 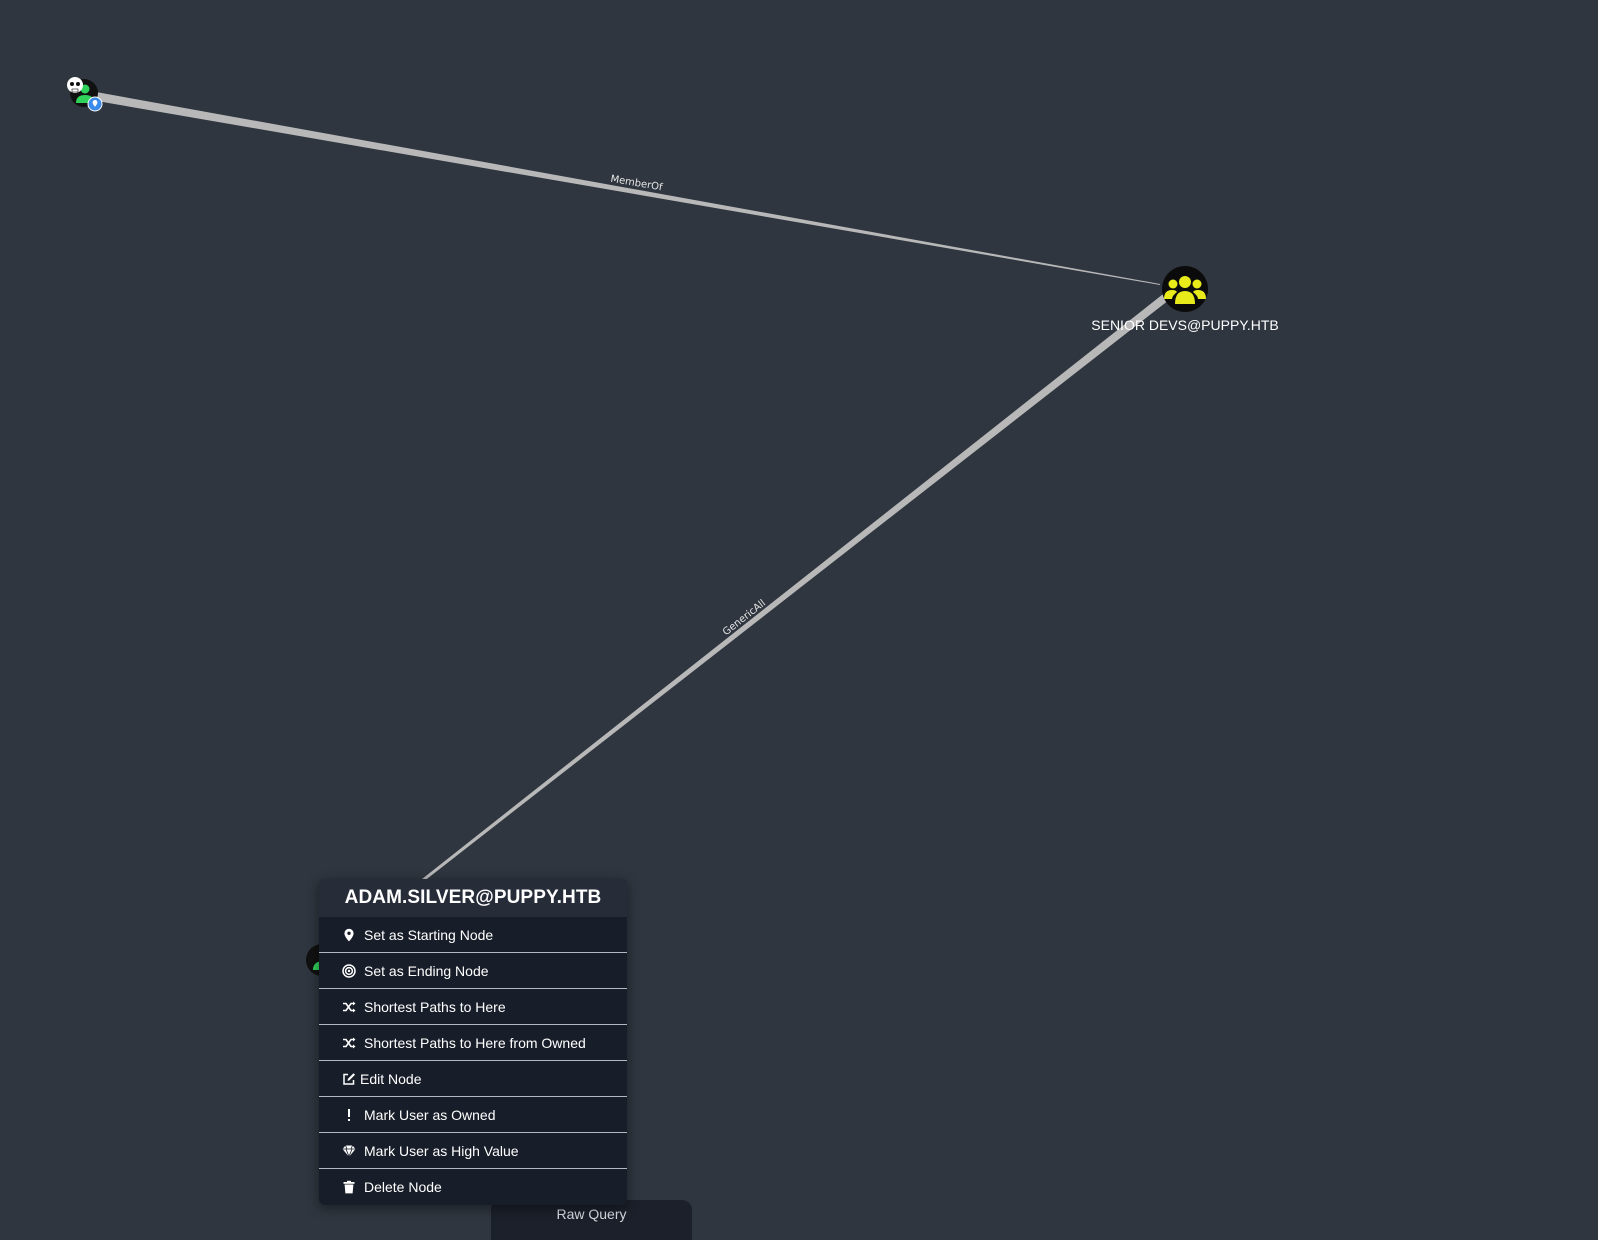 I want to click on menu-item-label: Mark User as High Value, so click(x=441, y=1150).